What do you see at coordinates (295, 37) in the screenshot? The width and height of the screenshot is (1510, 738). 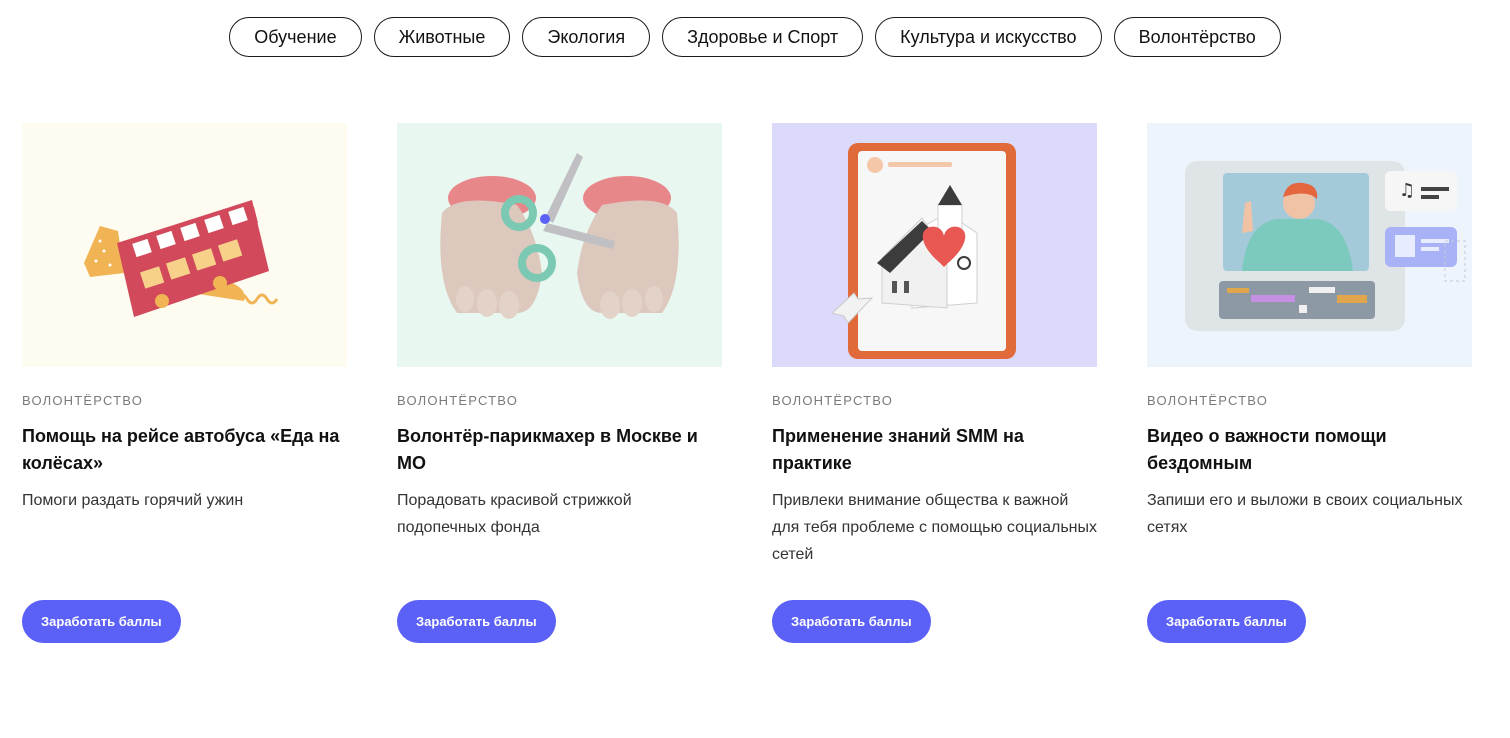 I see `filter-chip-education: Обучение` at bounding box center [295, 37].